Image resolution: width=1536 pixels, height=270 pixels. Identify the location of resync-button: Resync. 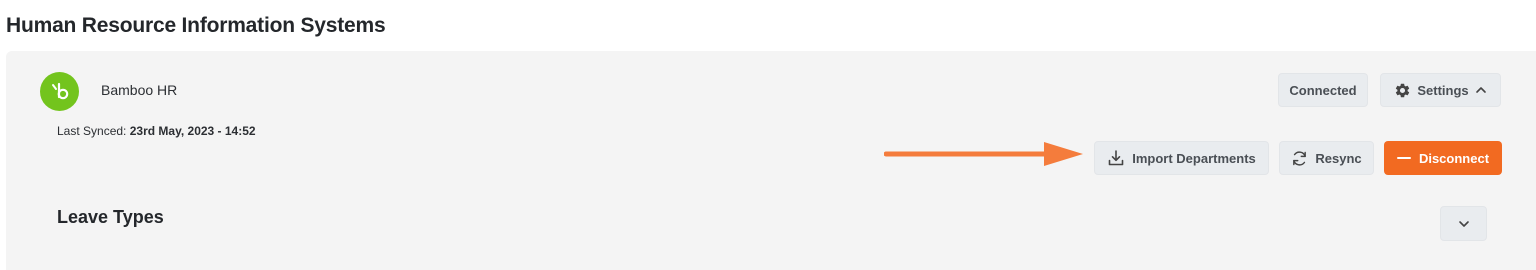
(1326, 158).